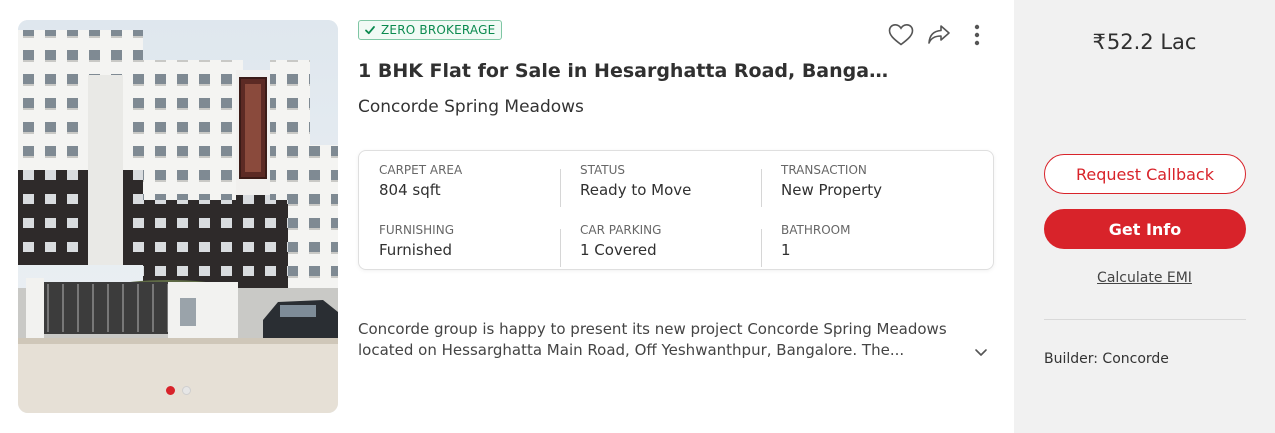  Describe the element at coordinates (178, 390) in the screenshot. I see `carousel-indicator` at that location.